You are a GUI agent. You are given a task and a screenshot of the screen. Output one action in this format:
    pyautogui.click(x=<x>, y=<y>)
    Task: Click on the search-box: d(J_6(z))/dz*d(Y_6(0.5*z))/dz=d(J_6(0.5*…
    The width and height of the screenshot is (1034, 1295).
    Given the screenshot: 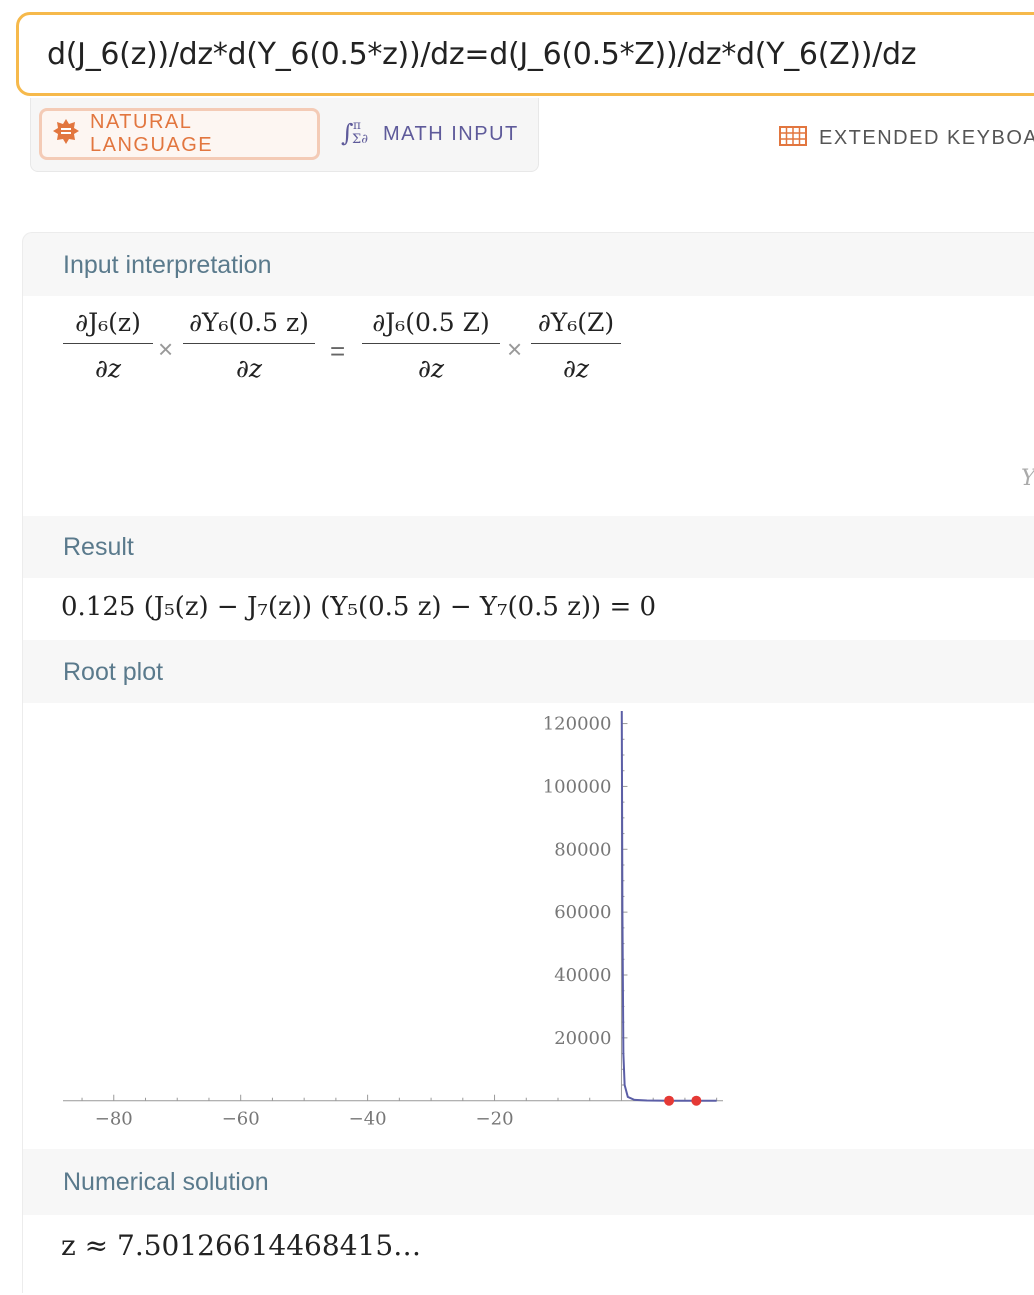 What is the action you would take?
    pyautogui.click(x=525, y=54)
    